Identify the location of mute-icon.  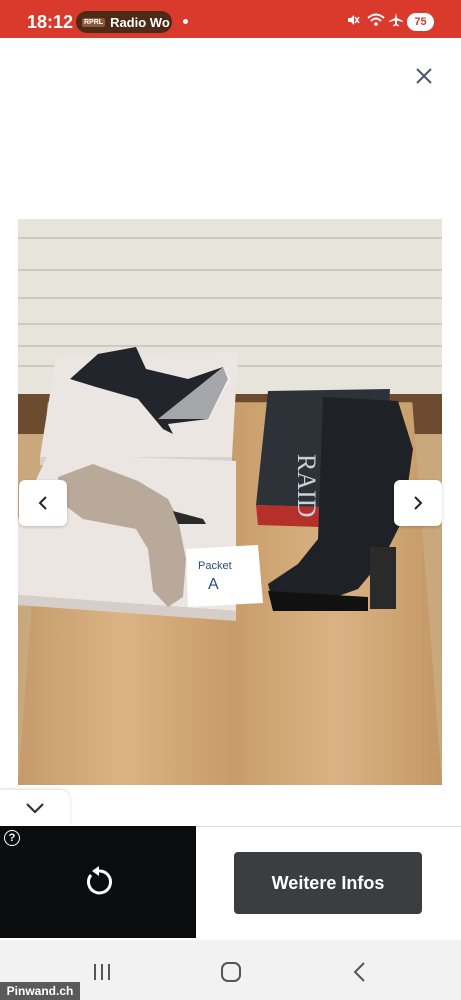
(354, 20).